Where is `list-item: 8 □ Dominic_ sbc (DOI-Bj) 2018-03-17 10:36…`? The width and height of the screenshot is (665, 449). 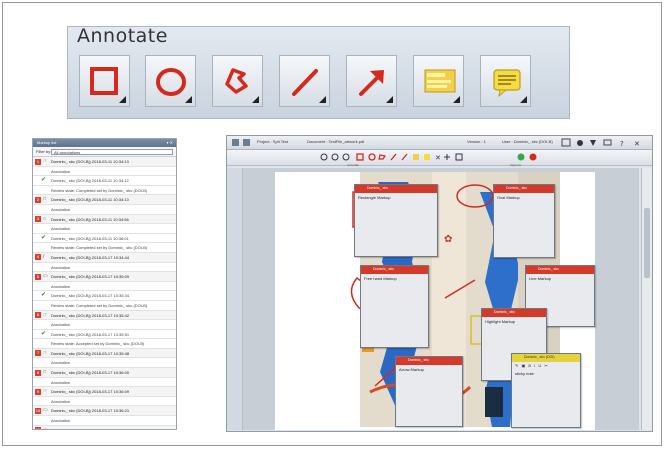
list-item: 8 □ Dominic_ sbc (DOI-Bj) 2018-03-17 10:36… is located at coordinates (104, 373).